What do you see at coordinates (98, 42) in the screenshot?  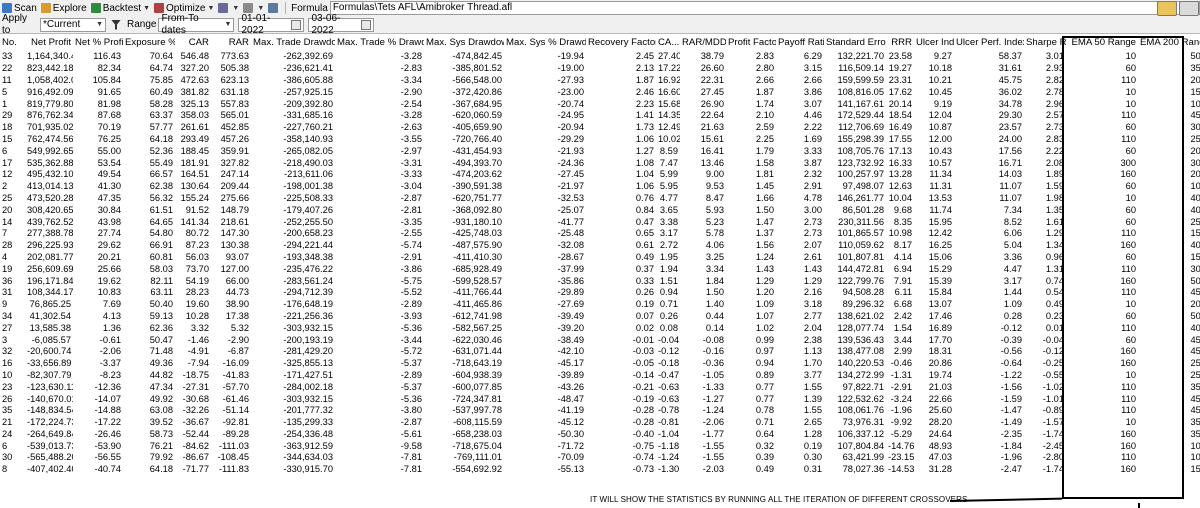 I see `column-header: Net % Profit` at bounding box center [98, 42].